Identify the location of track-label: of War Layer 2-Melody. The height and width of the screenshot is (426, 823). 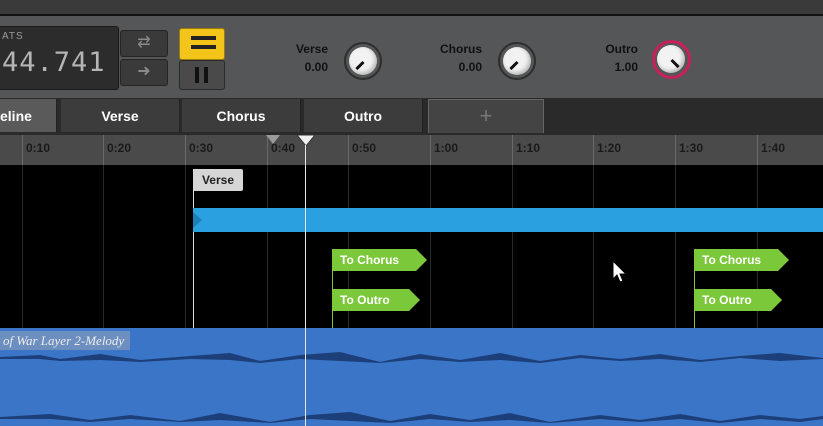
(65, 340).